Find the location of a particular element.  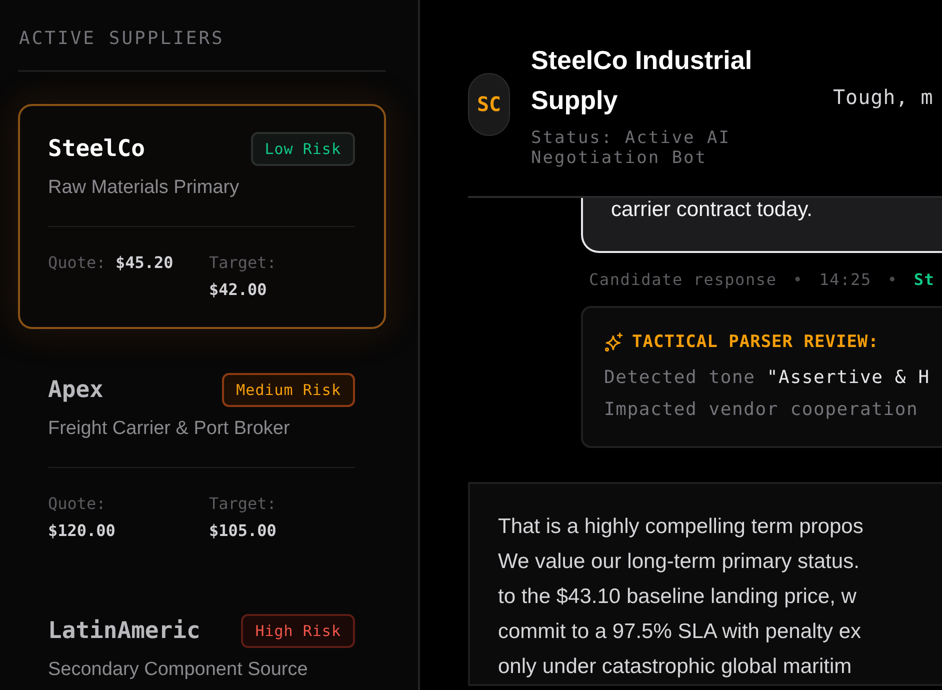

message-time: 14:25 is located at coordinates (845, 280).